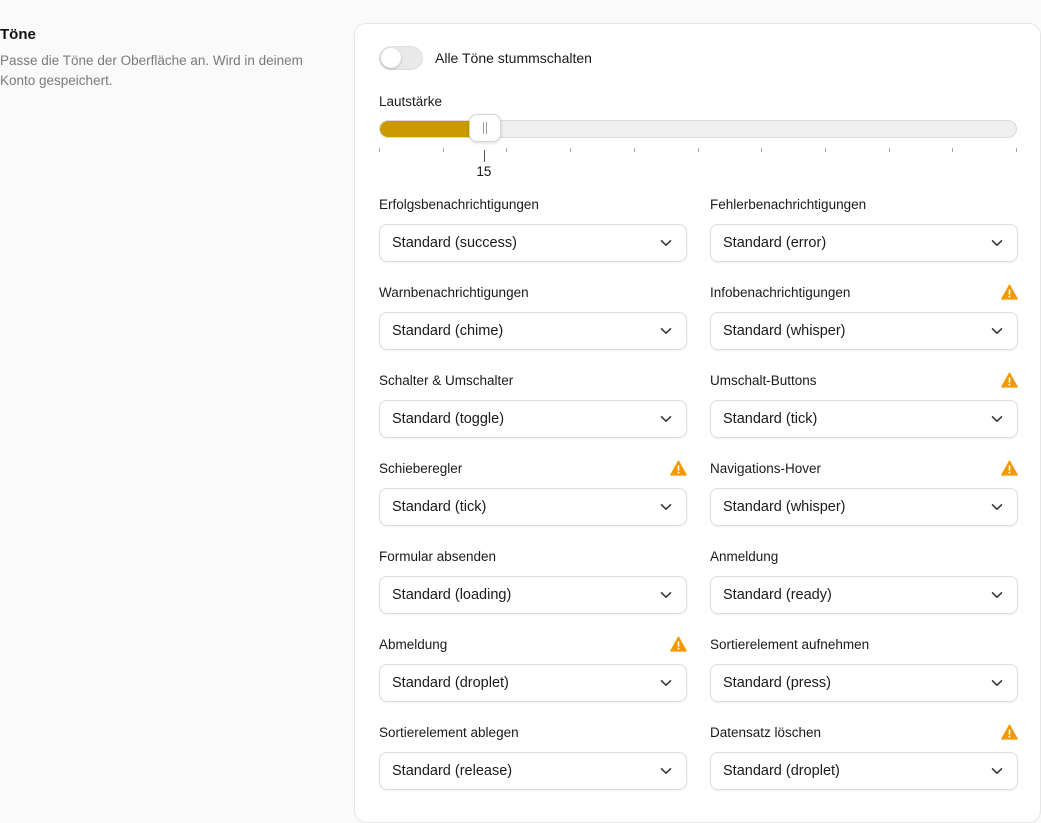 The width and height of the screenshot is (1041, 823). What do you see at coordinates (533, 595) in the screenshot?
I see `sound-select: Standard (loading)` at bounding box center [533, 595].